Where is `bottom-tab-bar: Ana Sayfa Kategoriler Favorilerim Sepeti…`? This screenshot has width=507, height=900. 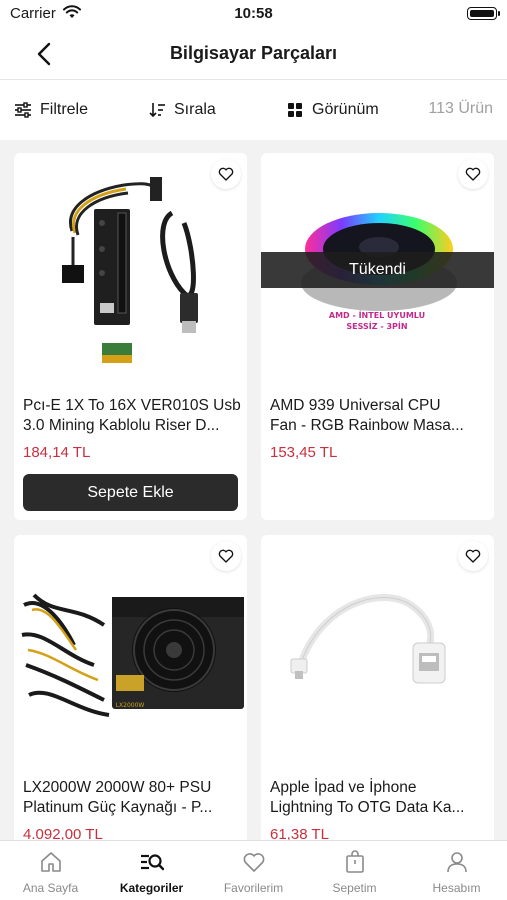
bottom-tab-bar: Ana Sayfa Kategoriler Favorilerim Sepeti… is located at coordinates (253, 870).